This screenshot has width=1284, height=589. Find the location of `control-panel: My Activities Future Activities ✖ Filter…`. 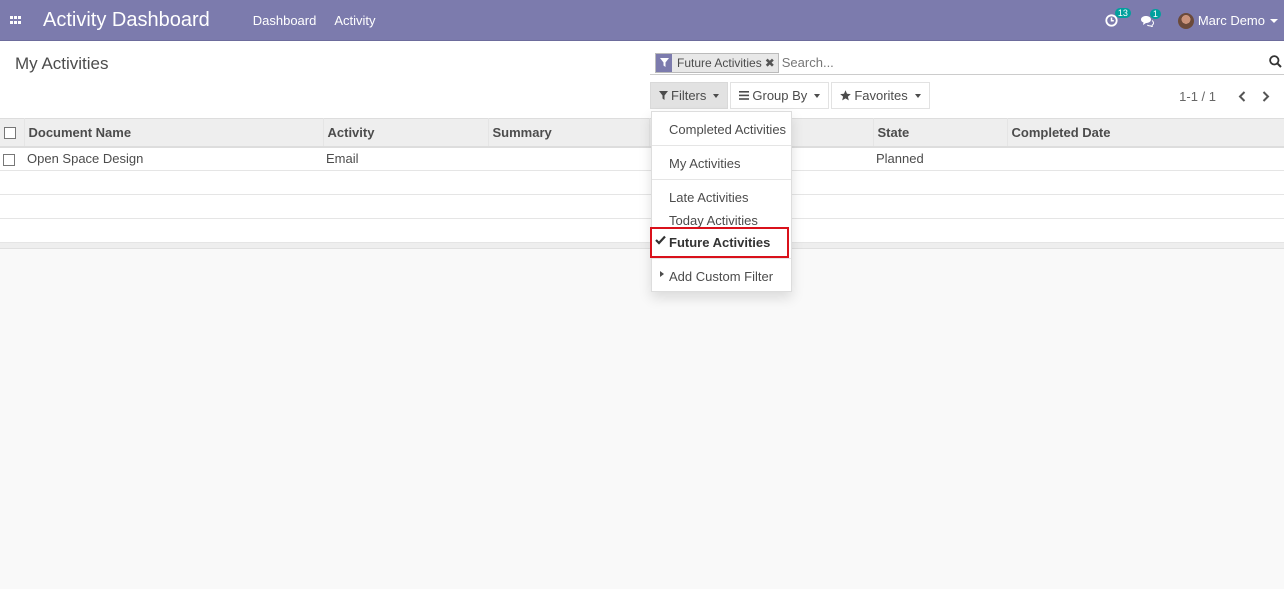

control-panel: My Activities Future Activities ✖ Filter… is located at coordinates (642, 79).